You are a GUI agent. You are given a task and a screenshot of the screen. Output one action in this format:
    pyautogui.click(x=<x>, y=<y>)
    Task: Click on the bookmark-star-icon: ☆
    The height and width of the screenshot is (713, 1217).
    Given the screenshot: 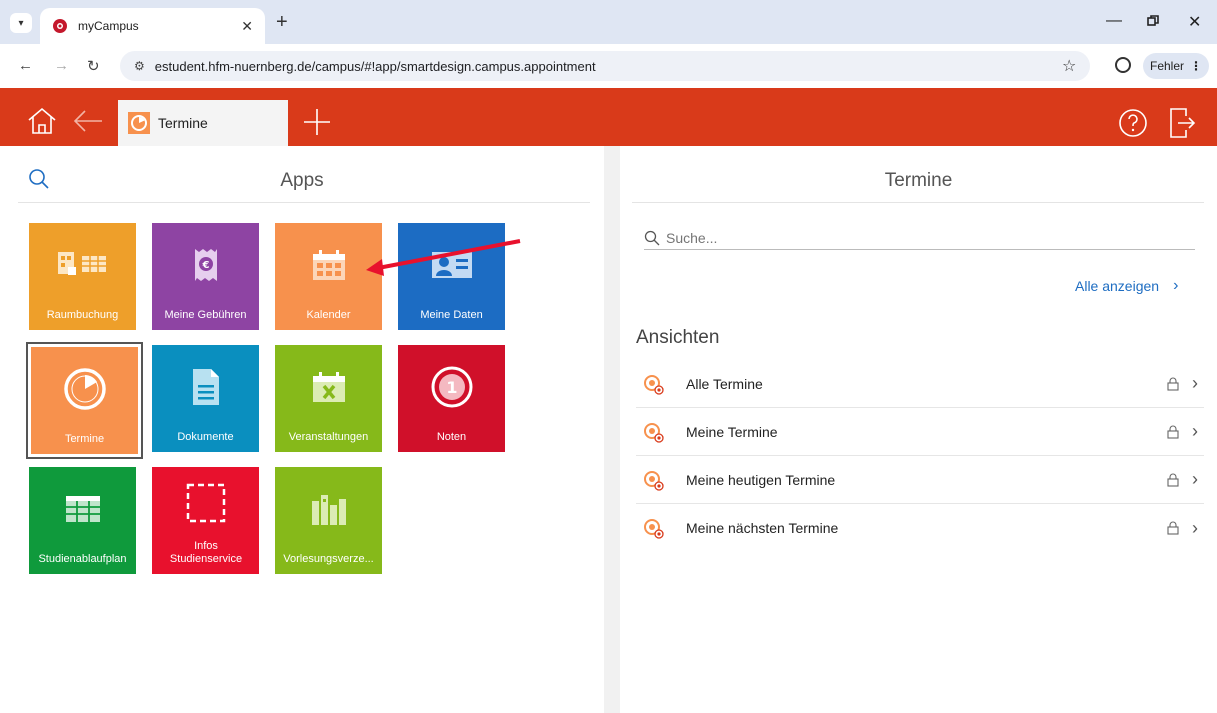 What is the action you would take?
    pyautogui.click(x=1069, y=66)
    